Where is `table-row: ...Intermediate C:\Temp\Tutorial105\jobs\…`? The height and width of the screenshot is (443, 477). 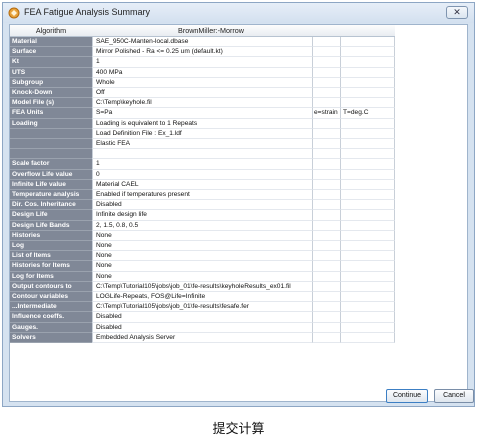 table-row: ...Intermediate C:\Temp\Tutorial105\jobs\… is located at coordinates (202, 307).